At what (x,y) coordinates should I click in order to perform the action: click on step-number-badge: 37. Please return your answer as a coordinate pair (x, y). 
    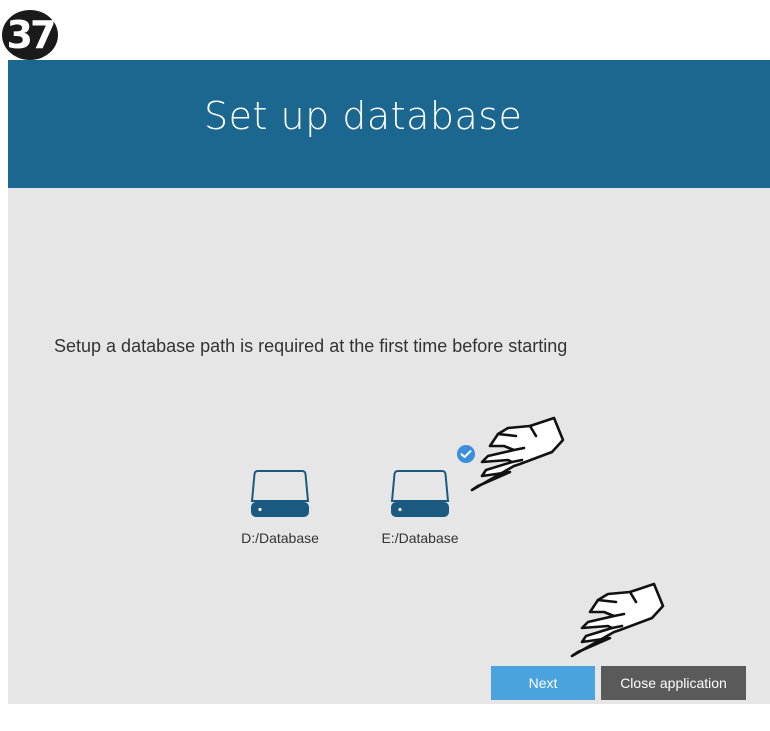
    Looking at the image, I should click on (30, 35).